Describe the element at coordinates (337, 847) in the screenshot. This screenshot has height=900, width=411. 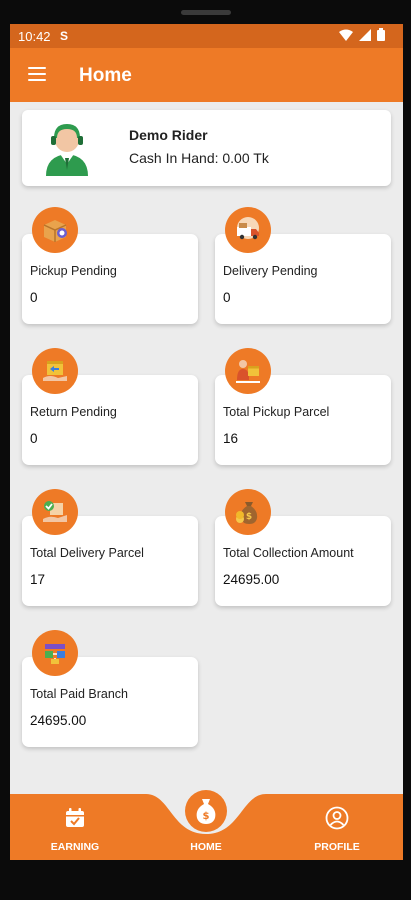
I see `nav-profile-label: PROFILE` at that location.